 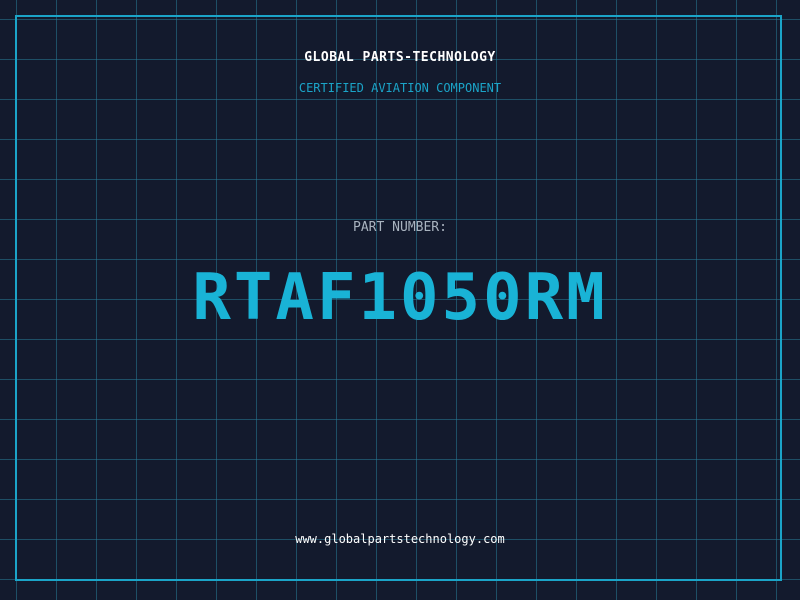 What do you see at coordinates (400, 57) in the screenshot?
I see `company-name: GLOBAL PARTS-TECHNOLOGY` at bounding box center [400, 57].